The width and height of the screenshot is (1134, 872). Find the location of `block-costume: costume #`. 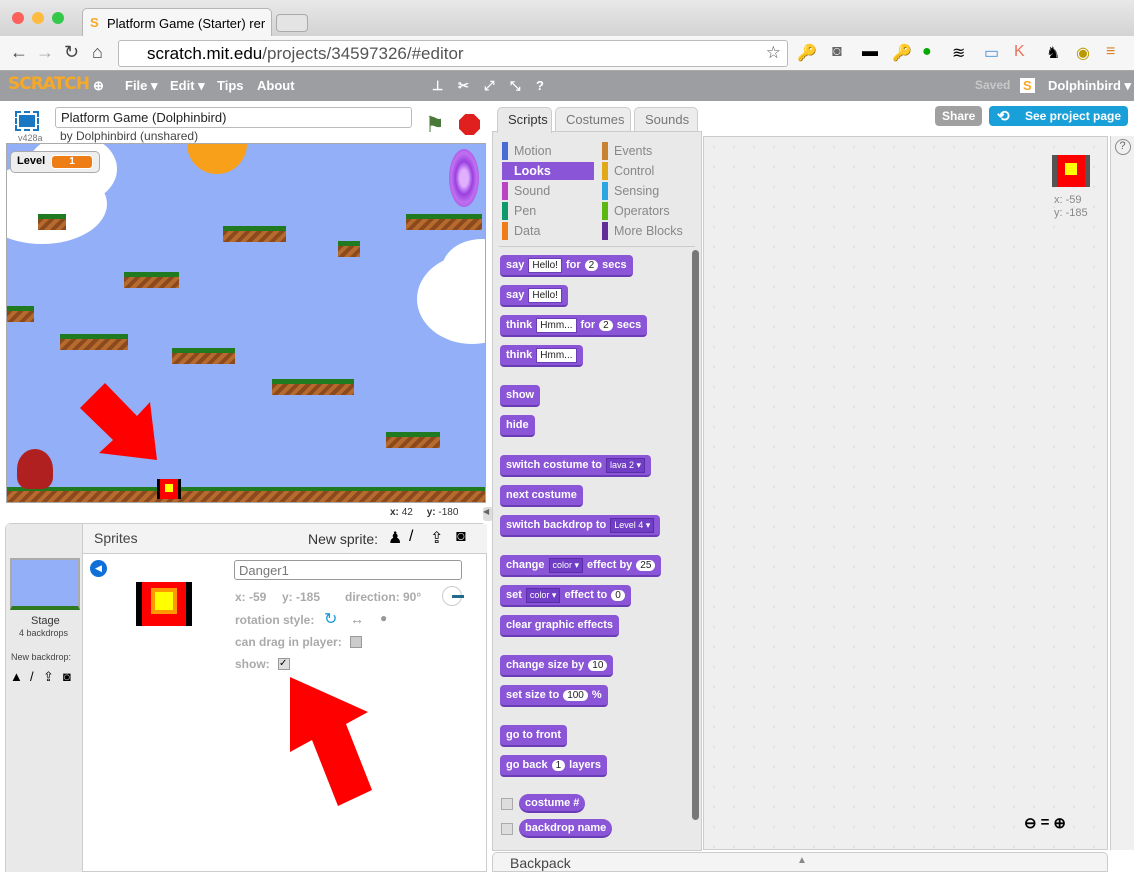

block-costume: costume # is located at coordinates (552, 803).